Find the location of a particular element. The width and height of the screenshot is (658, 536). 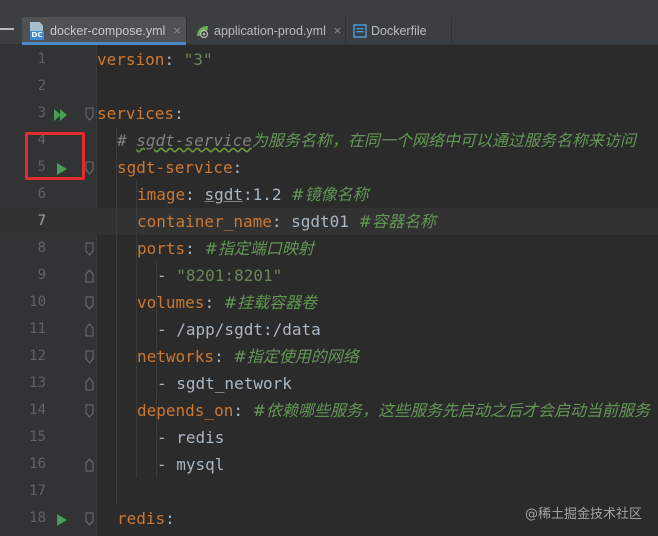

code-line: 3 services: is located at coordinates (329, 113).